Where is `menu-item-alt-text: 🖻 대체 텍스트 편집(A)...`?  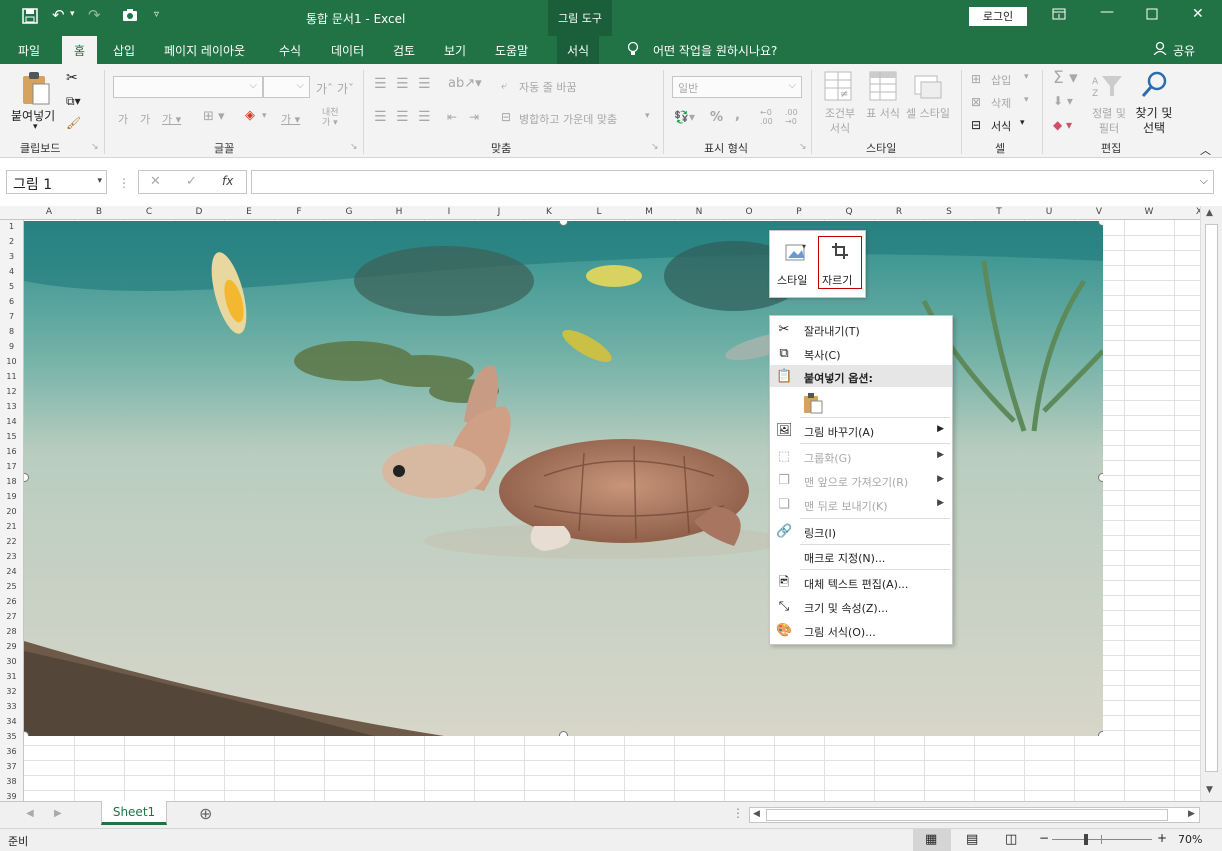
menu-item-alt-text: 🖻 대체 텍스트 편집(A)... is located at coordinates (861, 583).